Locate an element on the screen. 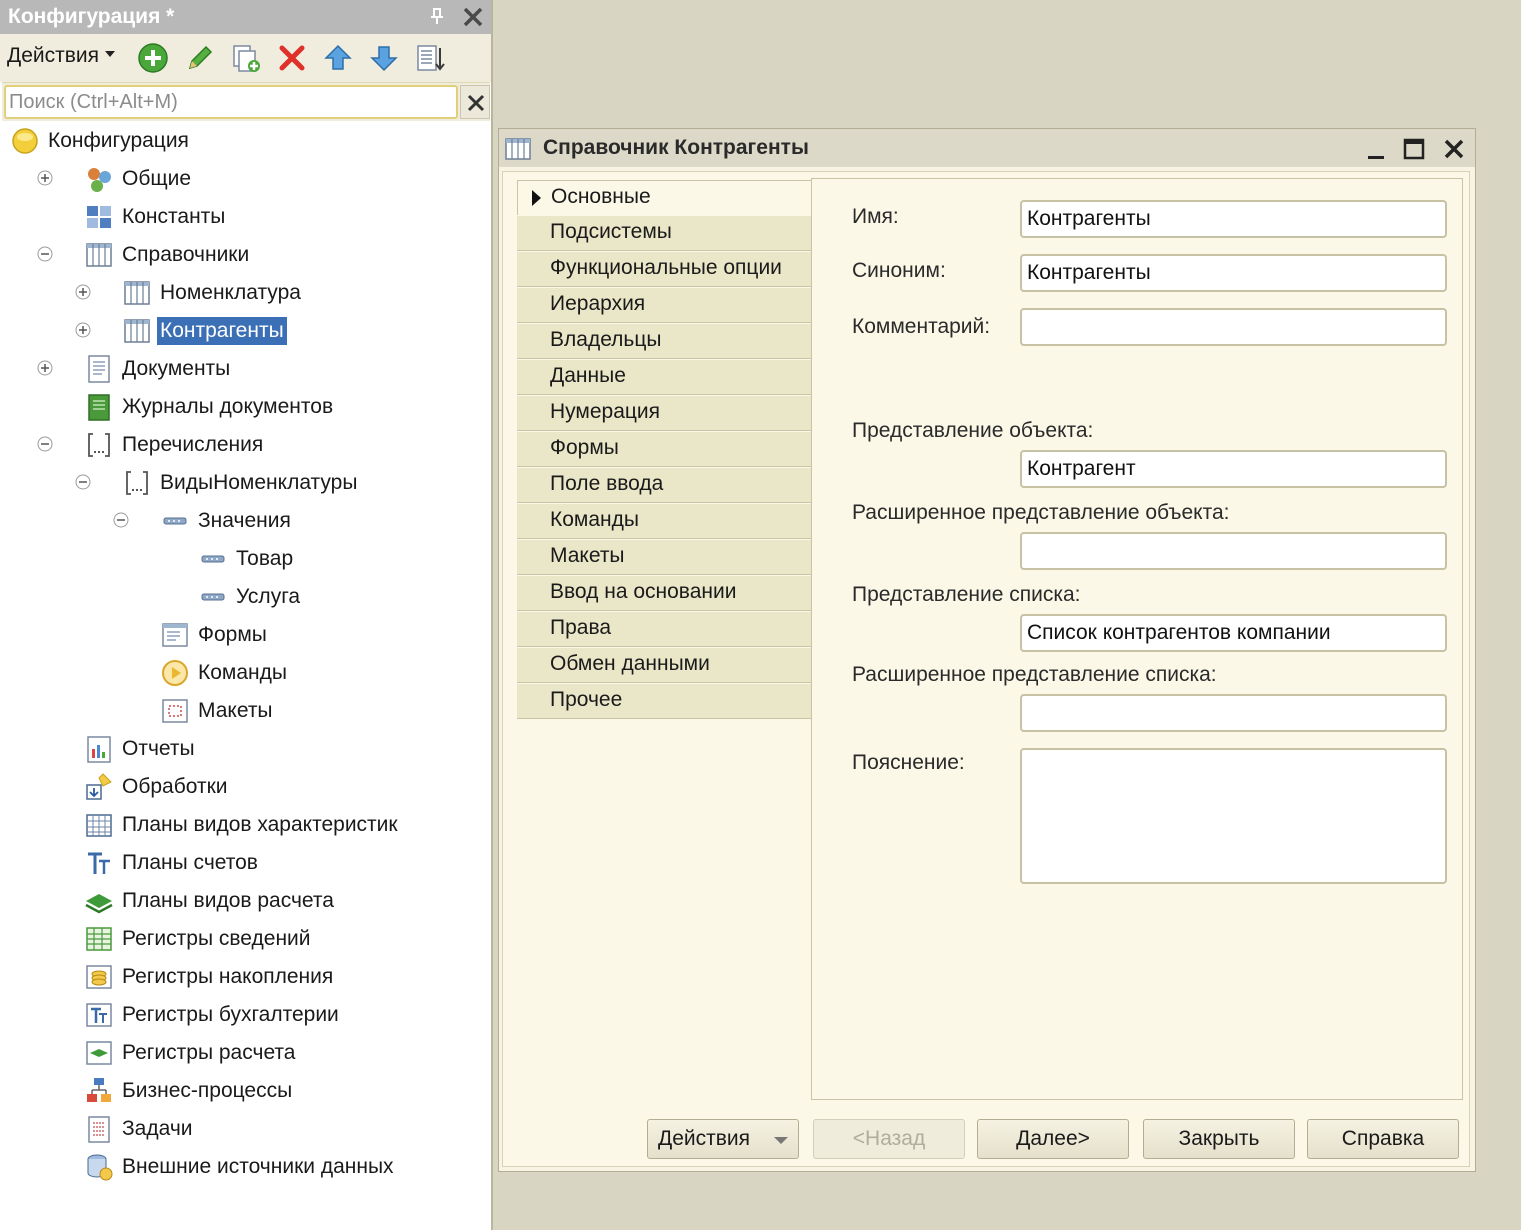 Image resolution: width=1521 pixels, height=1230 pixels. list-presentation-field is located at coordinates (1233, 633).